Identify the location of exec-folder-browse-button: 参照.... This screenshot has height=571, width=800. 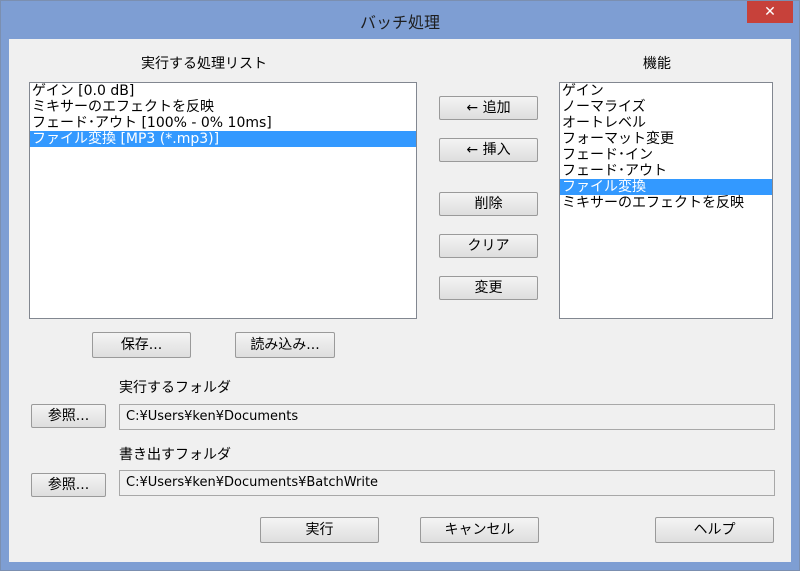
(68, 416).